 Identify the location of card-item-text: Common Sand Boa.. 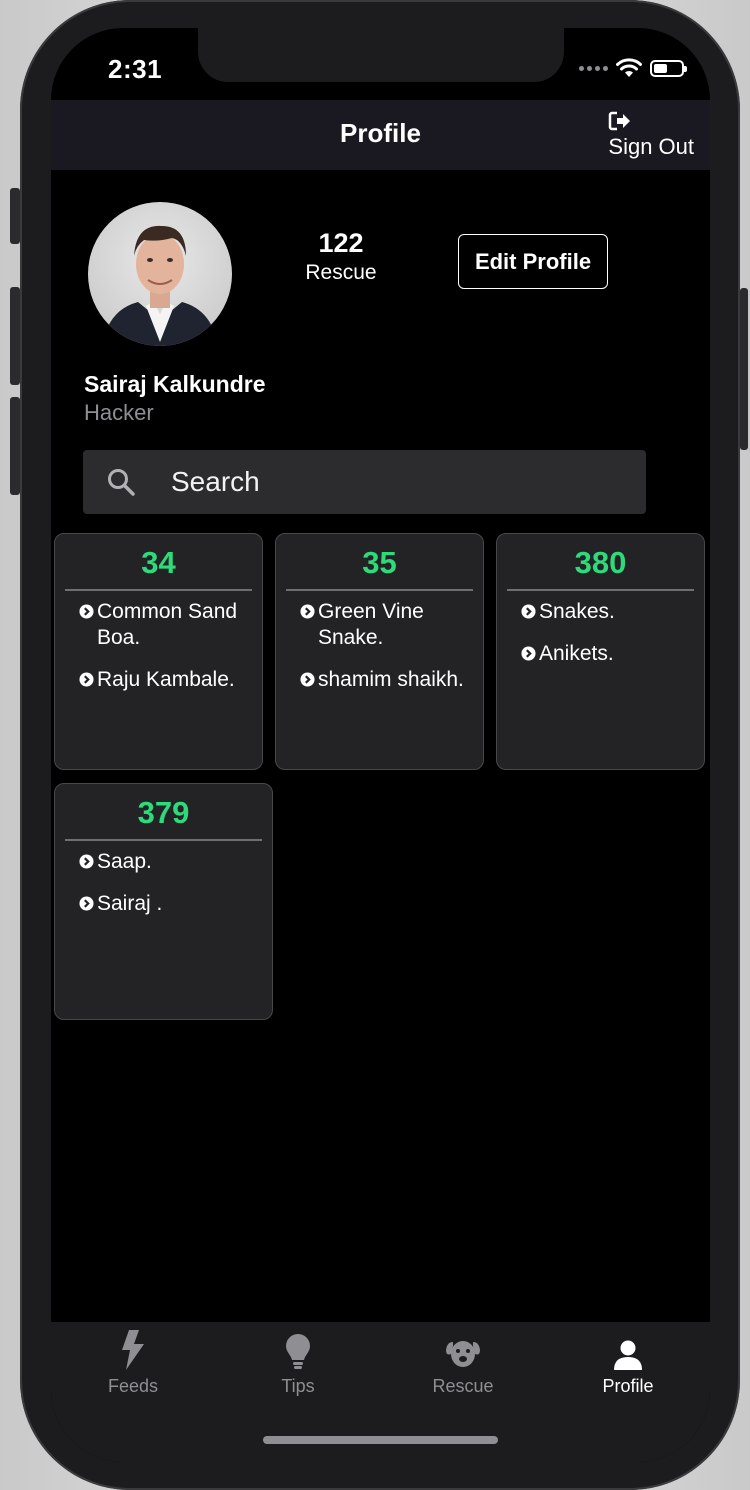
(167, 624).